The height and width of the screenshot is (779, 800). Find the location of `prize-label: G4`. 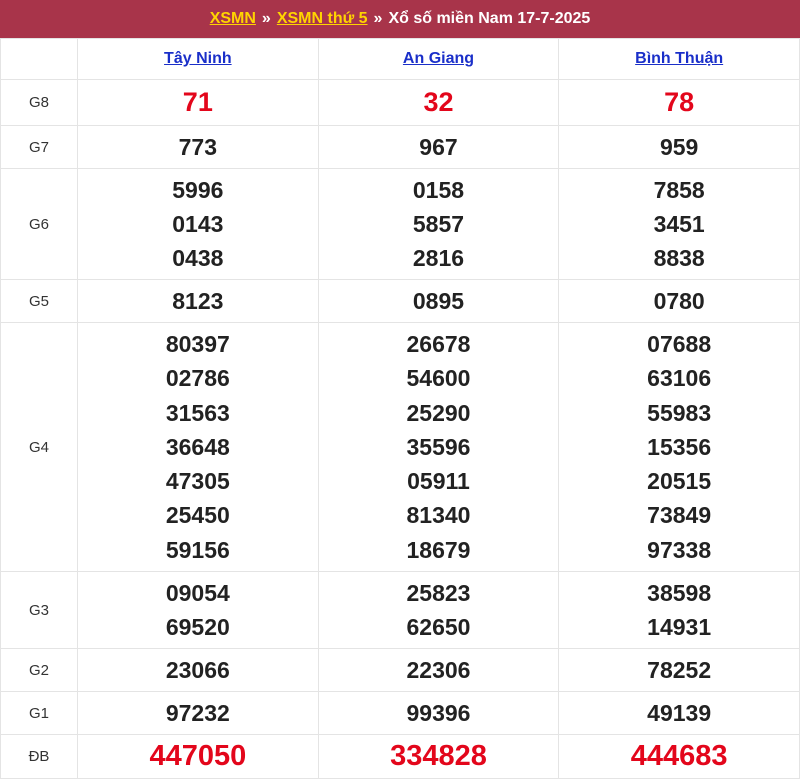

prize-label: G4 is located at coordinates (39, 447).